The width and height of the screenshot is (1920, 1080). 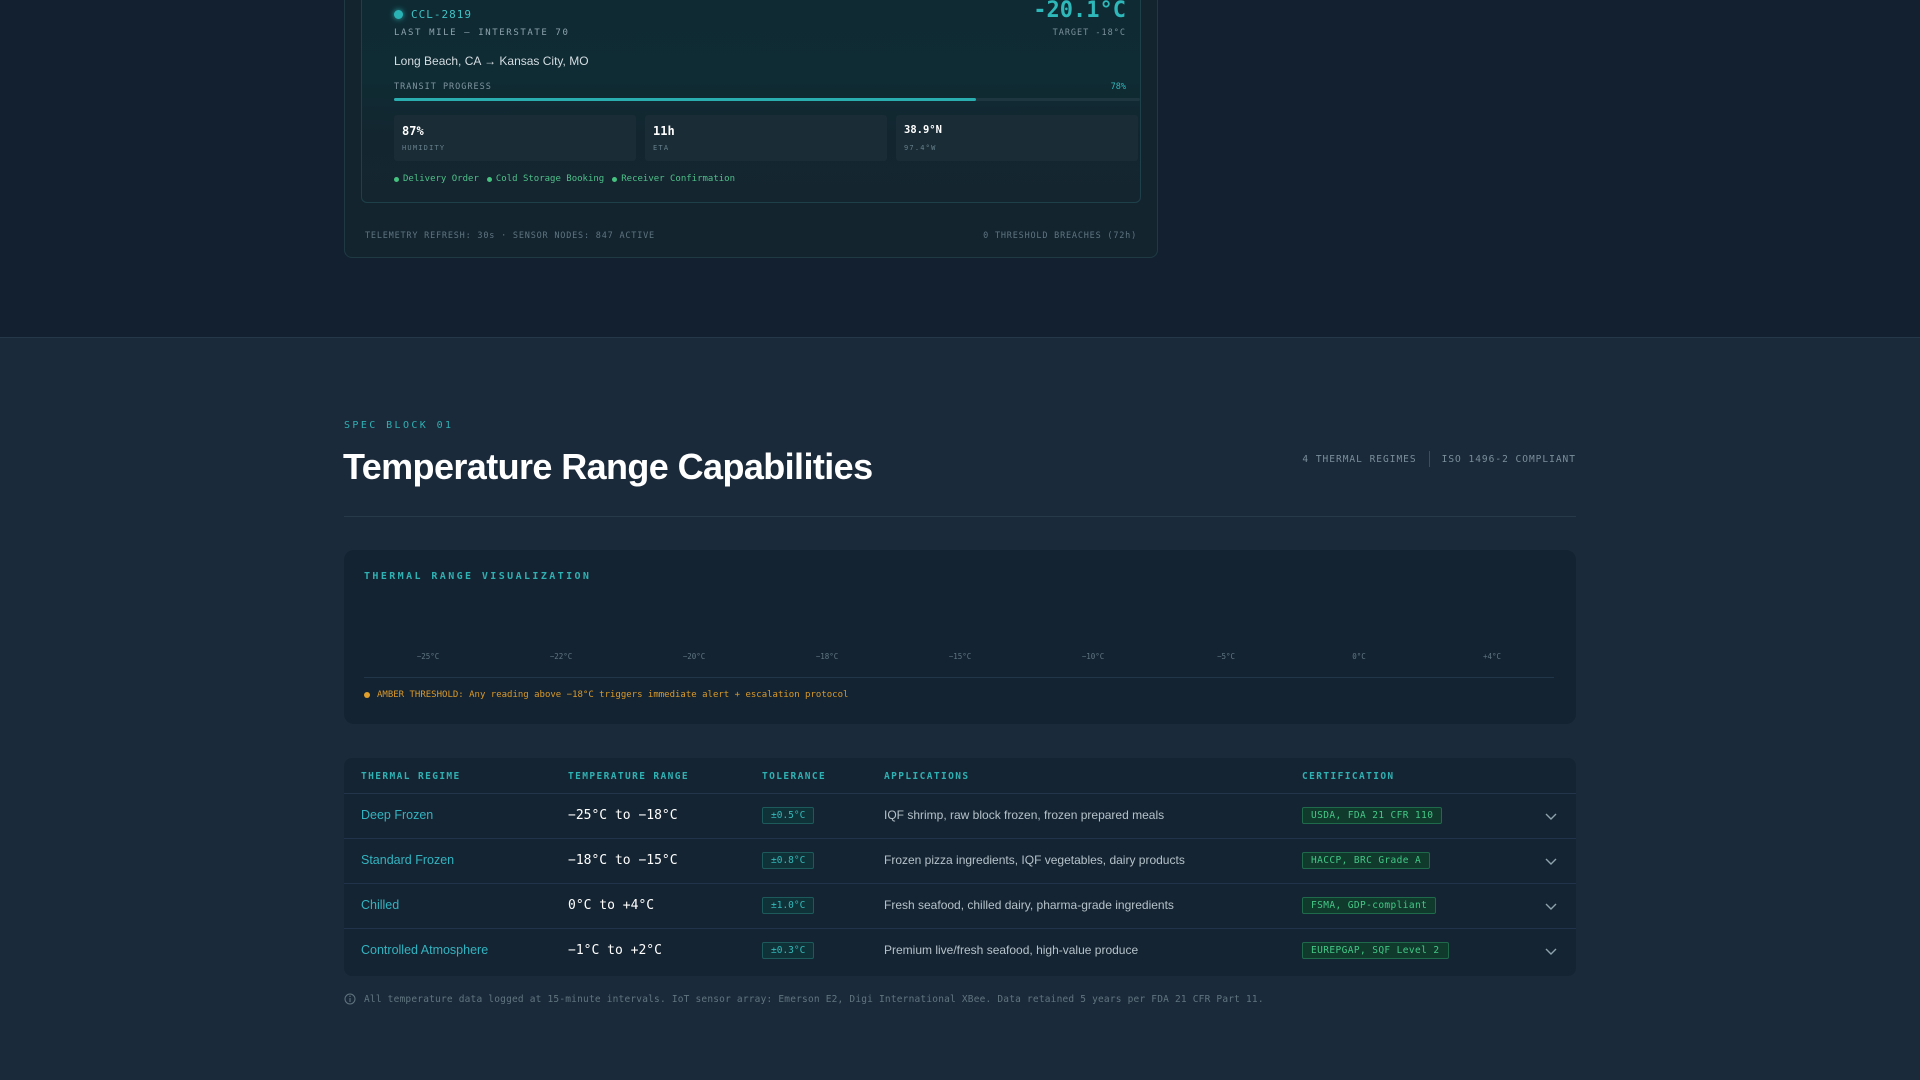 I want to click on section-eyebrow: SPEC BLOCK 01, so click(x=399, y=425).